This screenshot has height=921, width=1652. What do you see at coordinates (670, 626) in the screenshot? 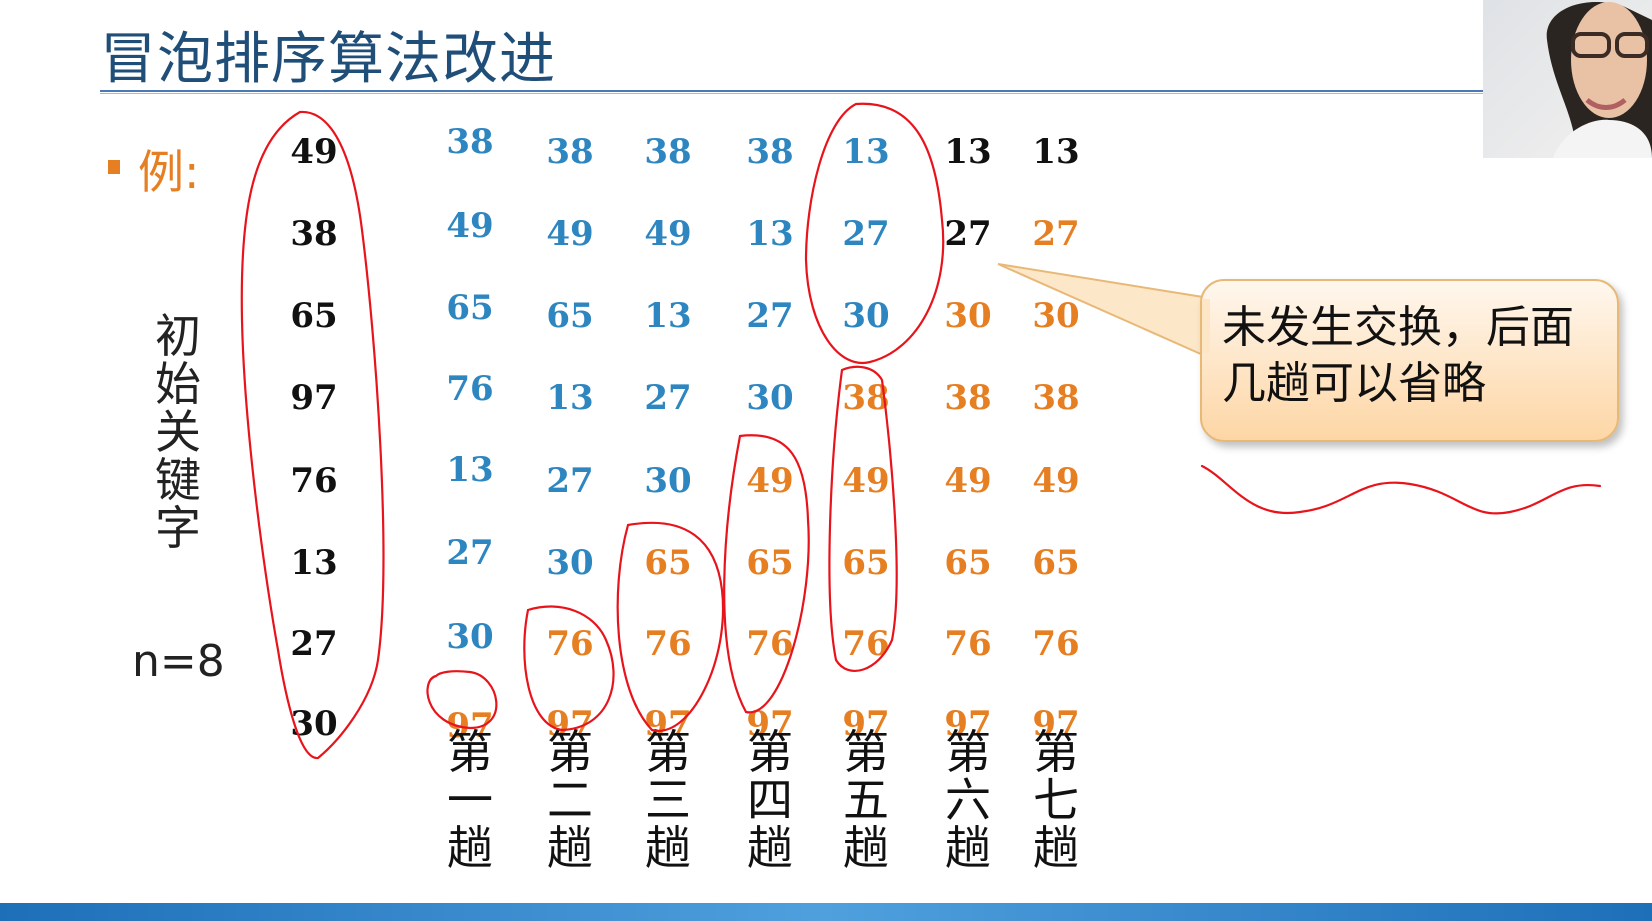
I see `circle-pass3-tail` at bounding box center [670, 626].